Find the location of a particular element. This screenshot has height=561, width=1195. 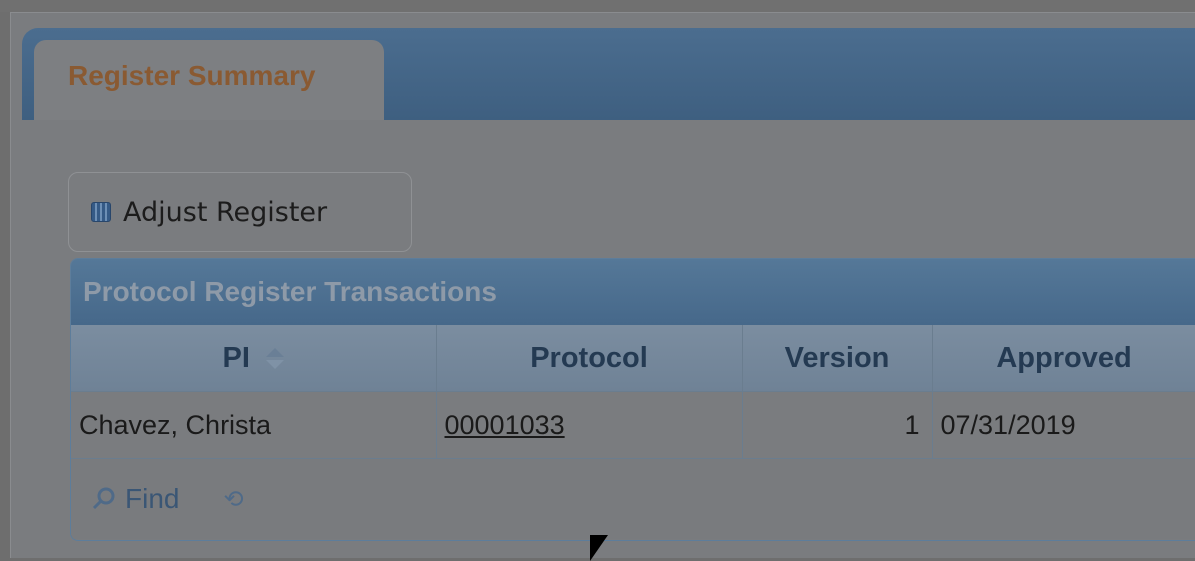

tab-register-summary: Register Summary is located at coordinates (209, 80).